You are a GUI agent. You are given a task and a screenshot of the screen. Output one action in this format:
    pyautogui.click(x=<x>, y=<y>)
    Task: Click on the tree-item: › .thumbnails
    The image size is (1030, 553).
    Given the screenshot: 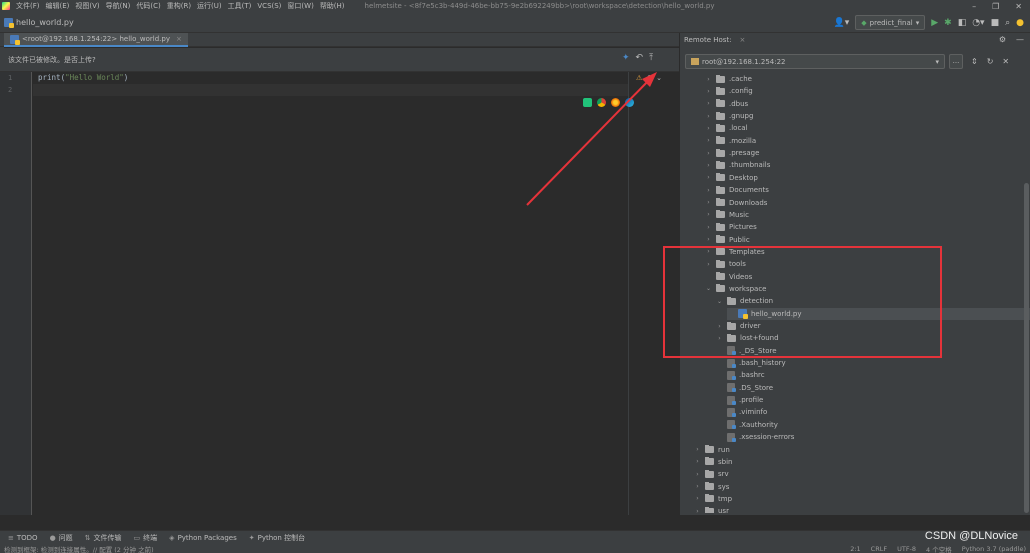 What is the action you would take?
    pyautogui.click(x=737, y=165)
    